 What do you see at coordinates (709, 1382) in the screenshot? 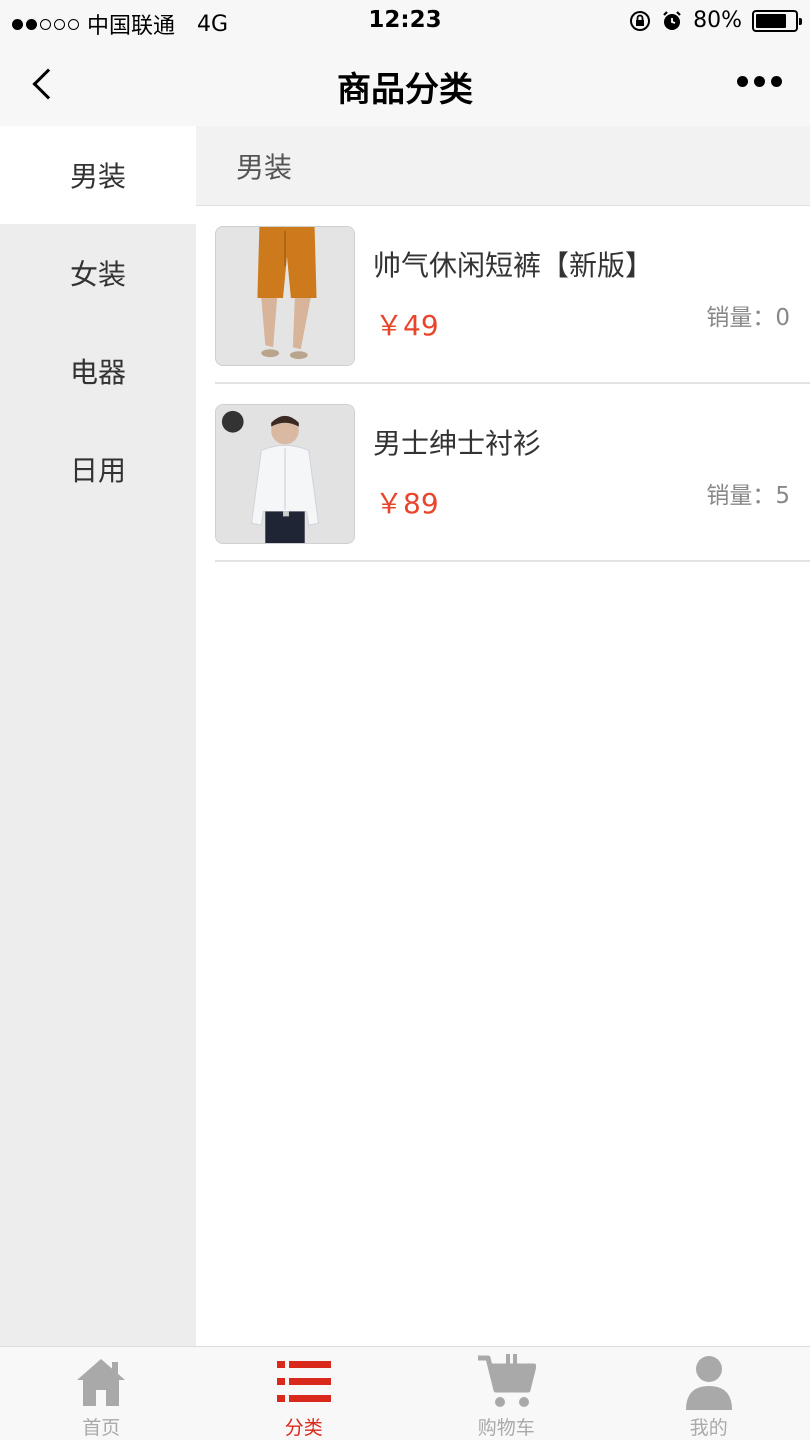
I see `user-icon` at bounding box center [709, 1382].